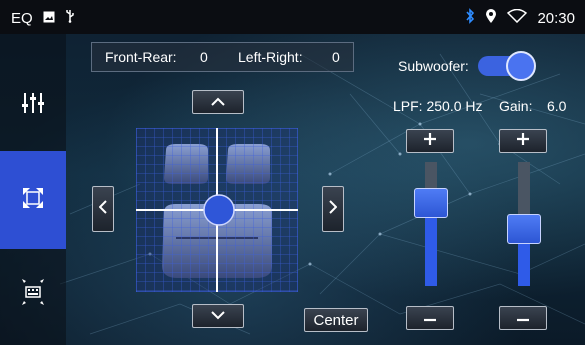  I want to click on lpf-minus-button, so click(430, 318).